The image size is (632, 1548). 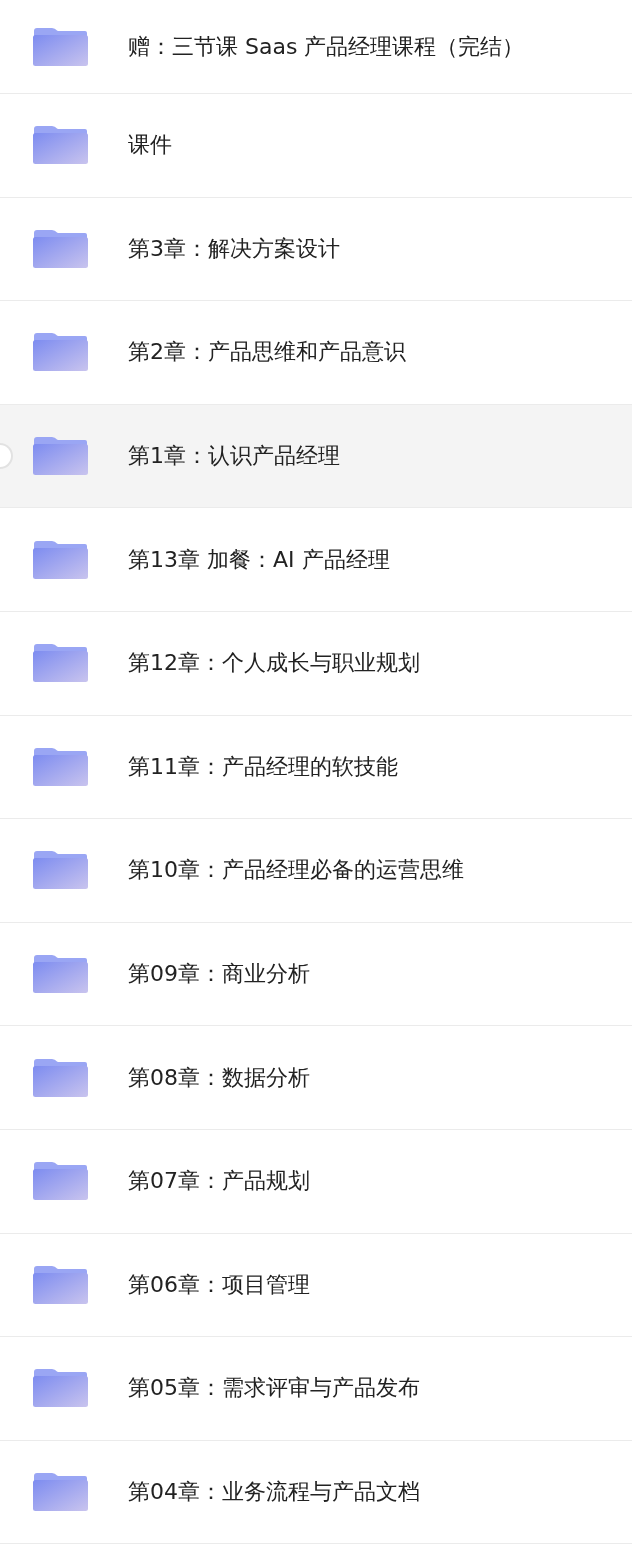 What do you see at coordinates (219, 1181) in the screenshot?
I see `folder-name: 第07章：产品规划` at bounding box center [219, 1181].